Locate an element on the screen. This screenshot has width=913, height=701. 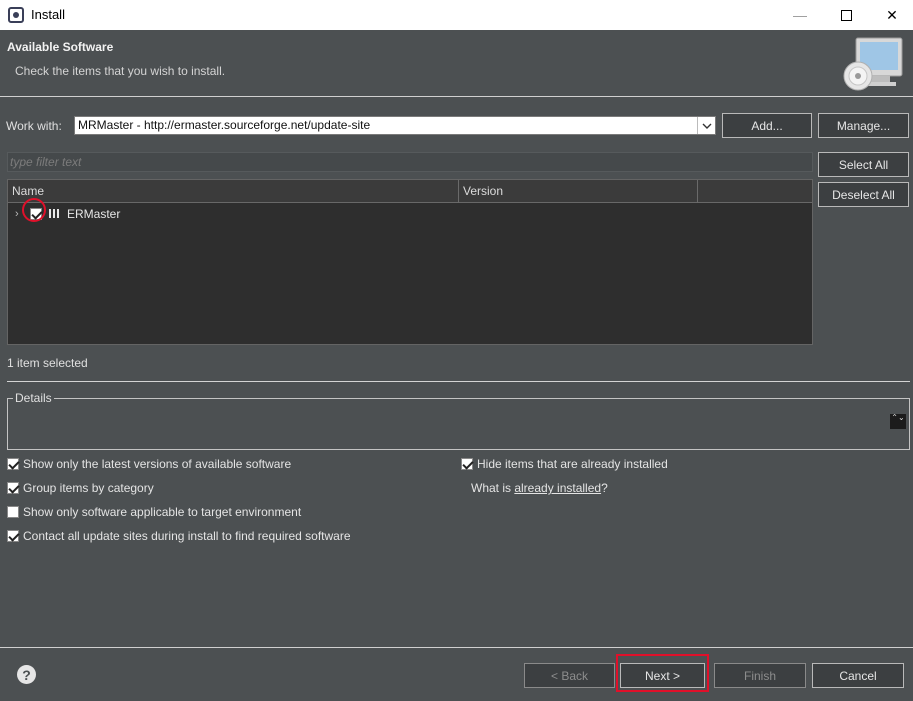
back-button: < Back is located at coordinates (569, 675).